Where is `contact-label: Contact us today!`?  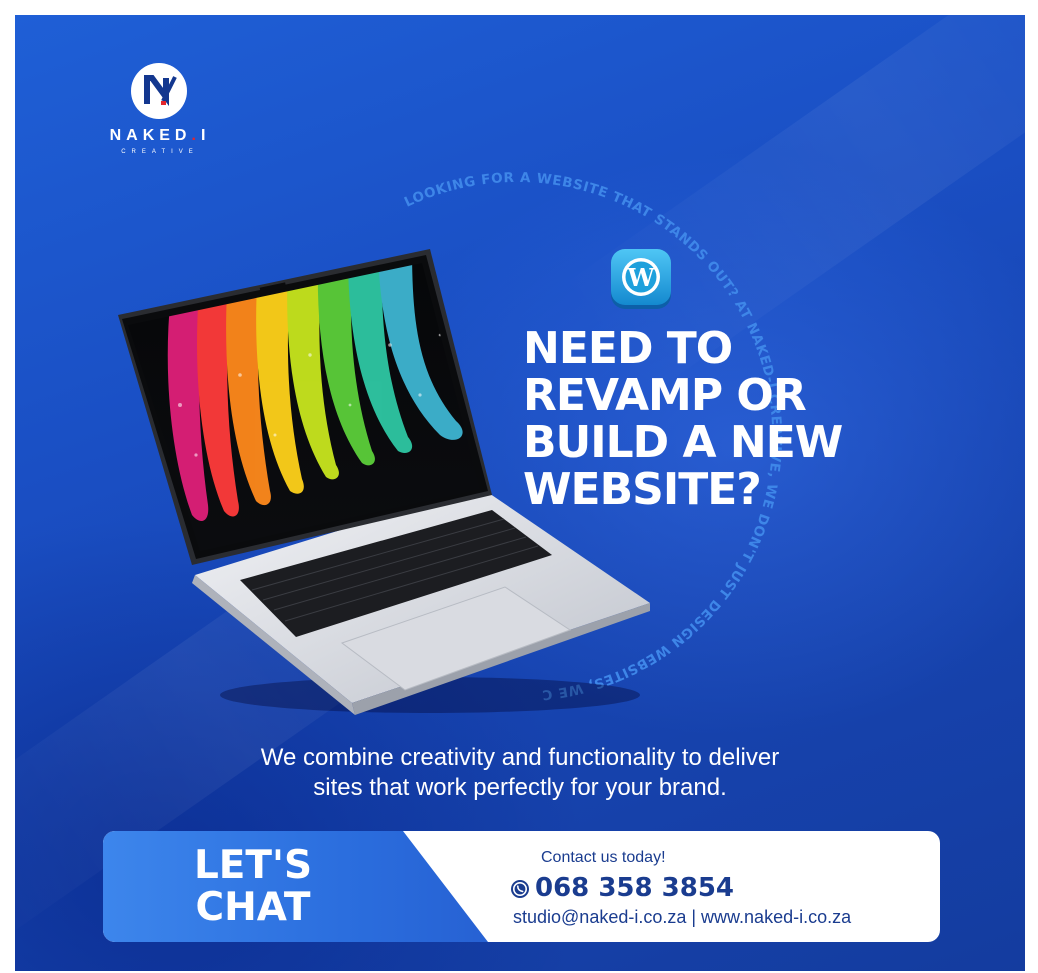 contact-label: Contact us today! is located at coordinates (603, 857).